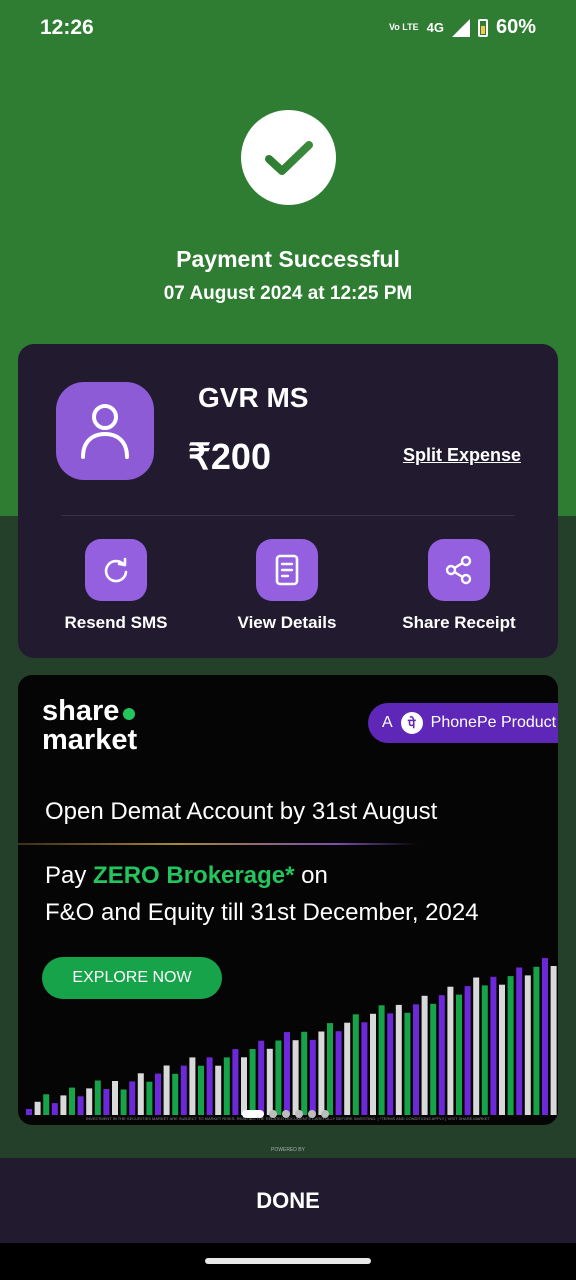 This screenshot has height=1280, width=576. Describe the element at coordinates (90, 740) in the screenshot. I see `brand-line-2: market` at that location.